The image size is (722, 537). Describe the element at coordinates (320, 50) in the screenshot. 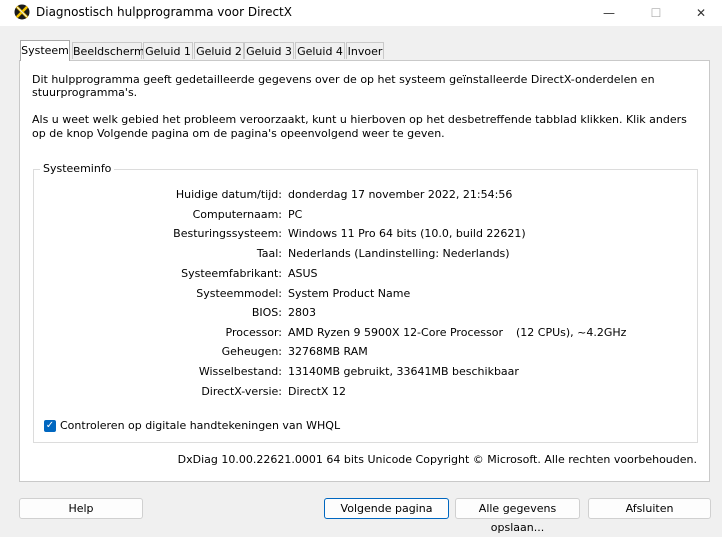

I see `tab-geluid-4: Geluid 4` at that location.